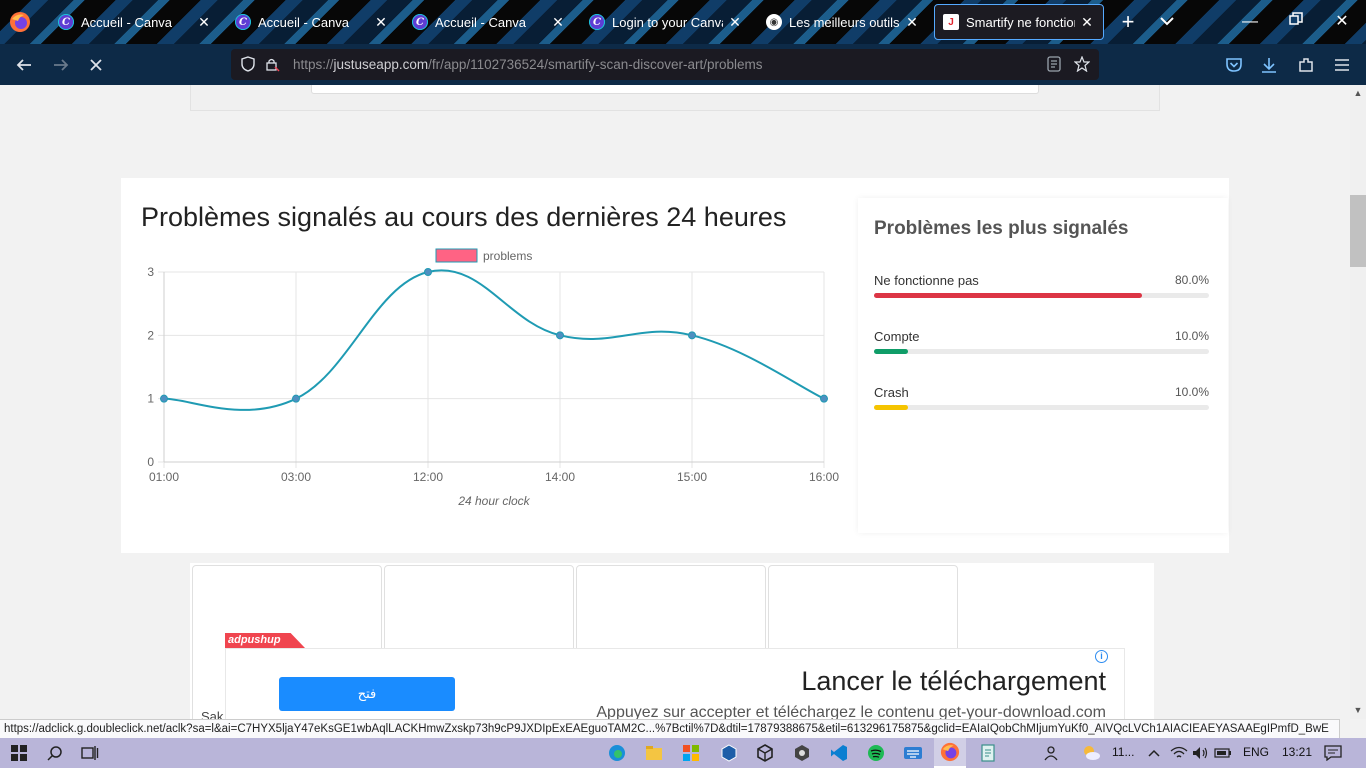  What do you see at coordinates (164, 477) in the screenshot?
I see `x-tick-label: 01:00` at bounding box center [164, 477].